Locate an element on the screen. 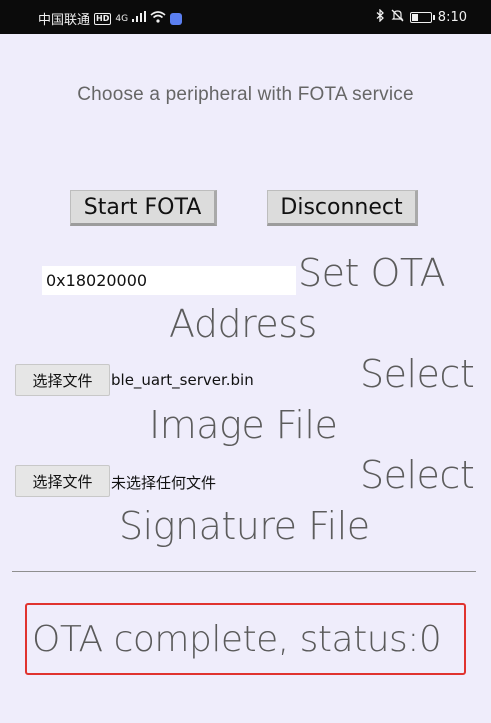 The width and height of the screenshot is (491, 723). battery-icon is located at coordinates (422, 17).